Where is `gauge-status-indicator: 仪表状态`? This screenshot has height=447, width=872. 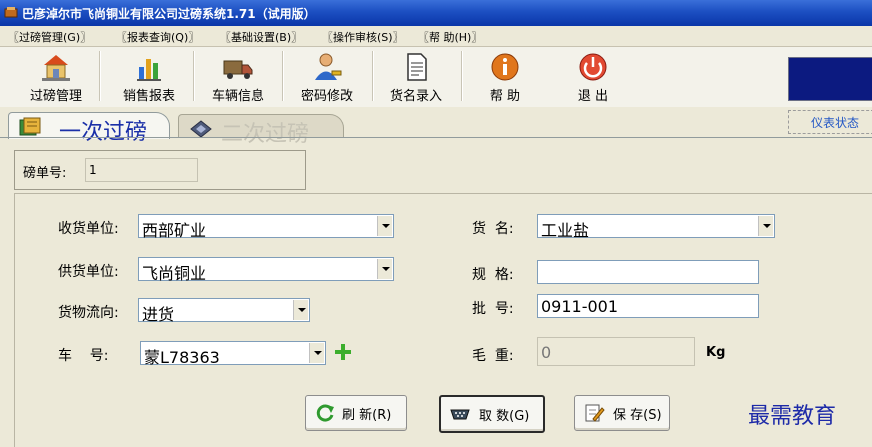 gauge-status-indicator: 仪表状态 is located at coordinates (830, 122).